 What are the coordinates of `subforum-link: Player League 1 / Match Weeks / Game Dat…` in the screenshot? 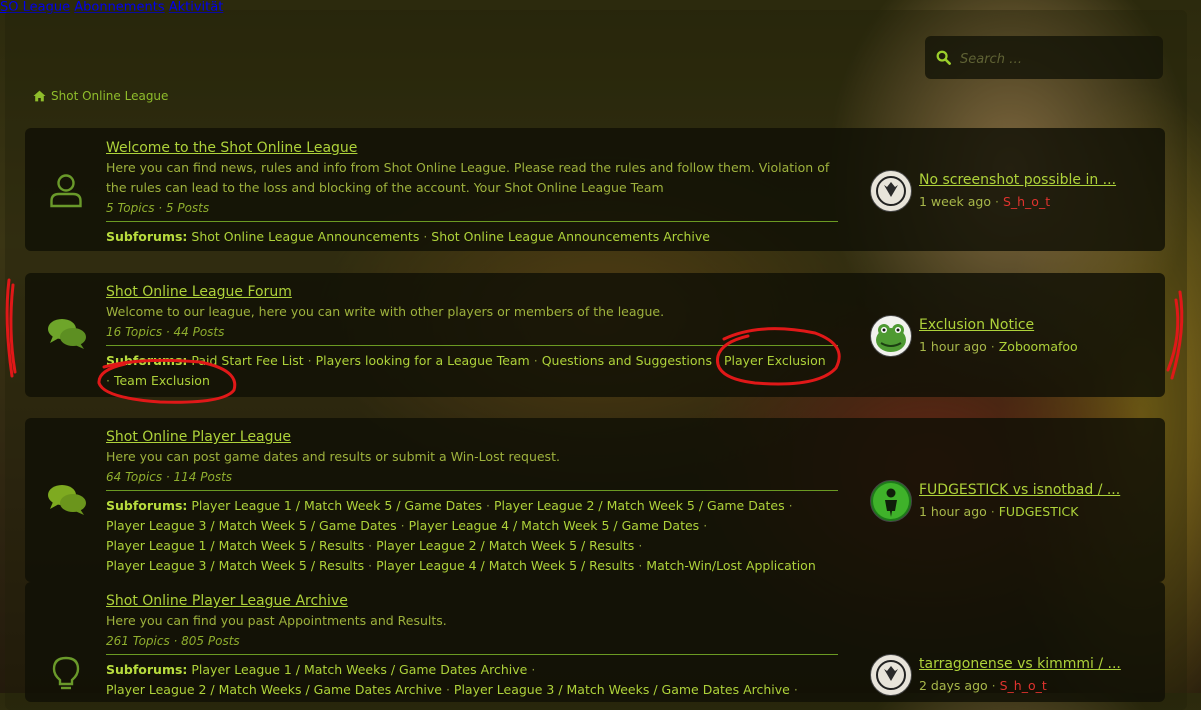 It's located at (359, 669).